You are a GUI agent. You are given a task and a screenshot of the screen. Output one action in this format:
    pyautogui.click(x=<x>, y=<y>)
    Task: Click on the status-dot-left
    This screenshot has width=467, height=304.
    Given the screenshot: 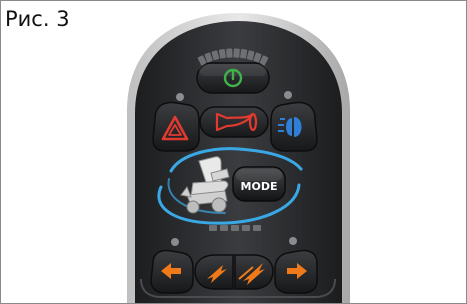 What is the action you would take?
    pyautogui.click(x=180, y=97)
    